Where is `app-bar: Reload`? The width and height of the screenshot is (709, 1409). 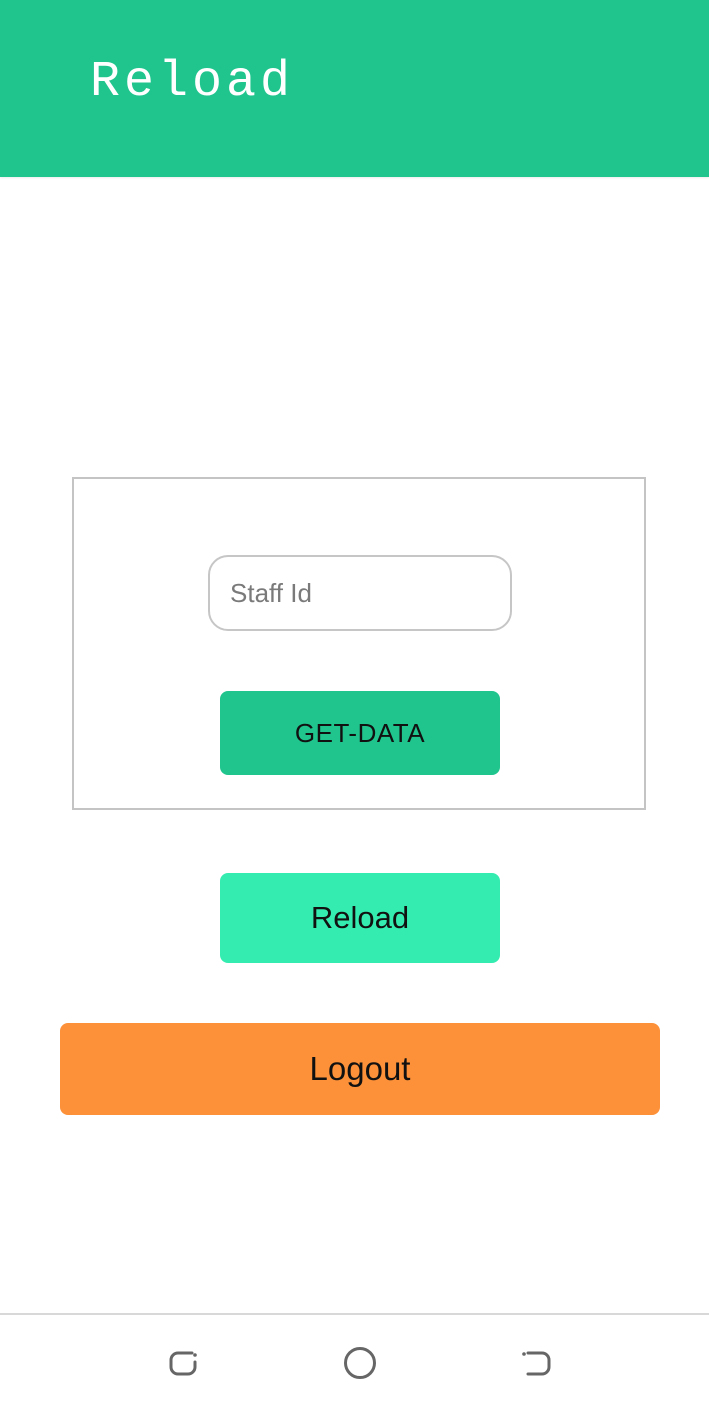
app-bar: Reload is located at coordinates (354, 88).